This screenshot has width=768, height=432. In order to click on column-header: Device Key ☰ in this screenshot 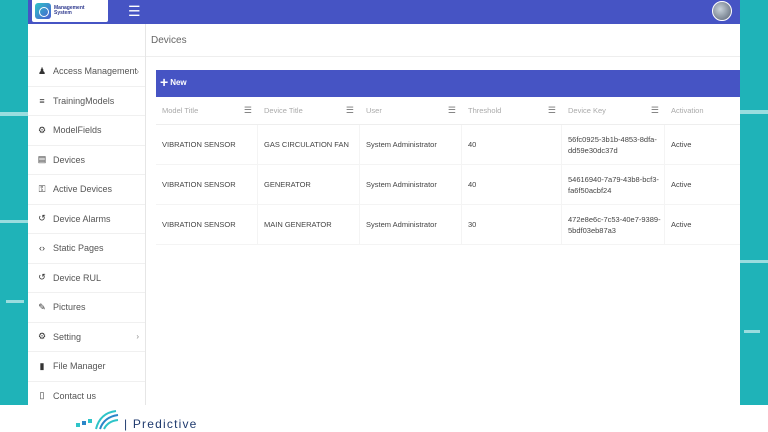, I will do `click(613, 110)`.